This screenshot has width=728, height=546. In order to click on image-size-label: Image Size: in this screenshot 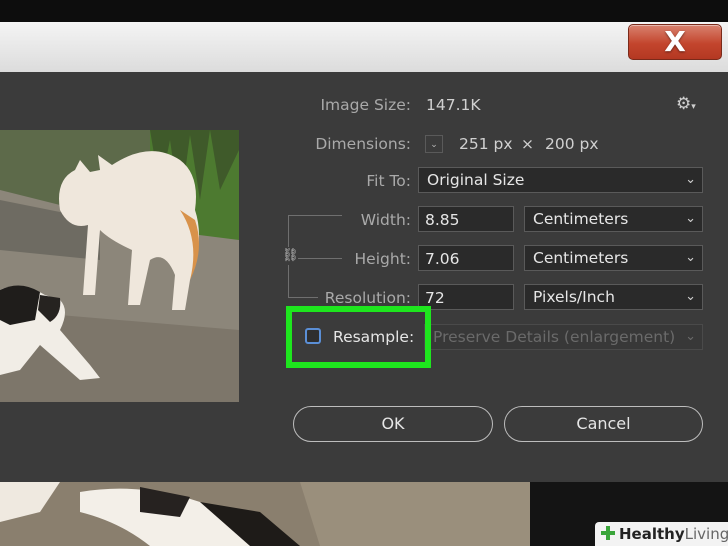, I will do `click(365, 105)`.